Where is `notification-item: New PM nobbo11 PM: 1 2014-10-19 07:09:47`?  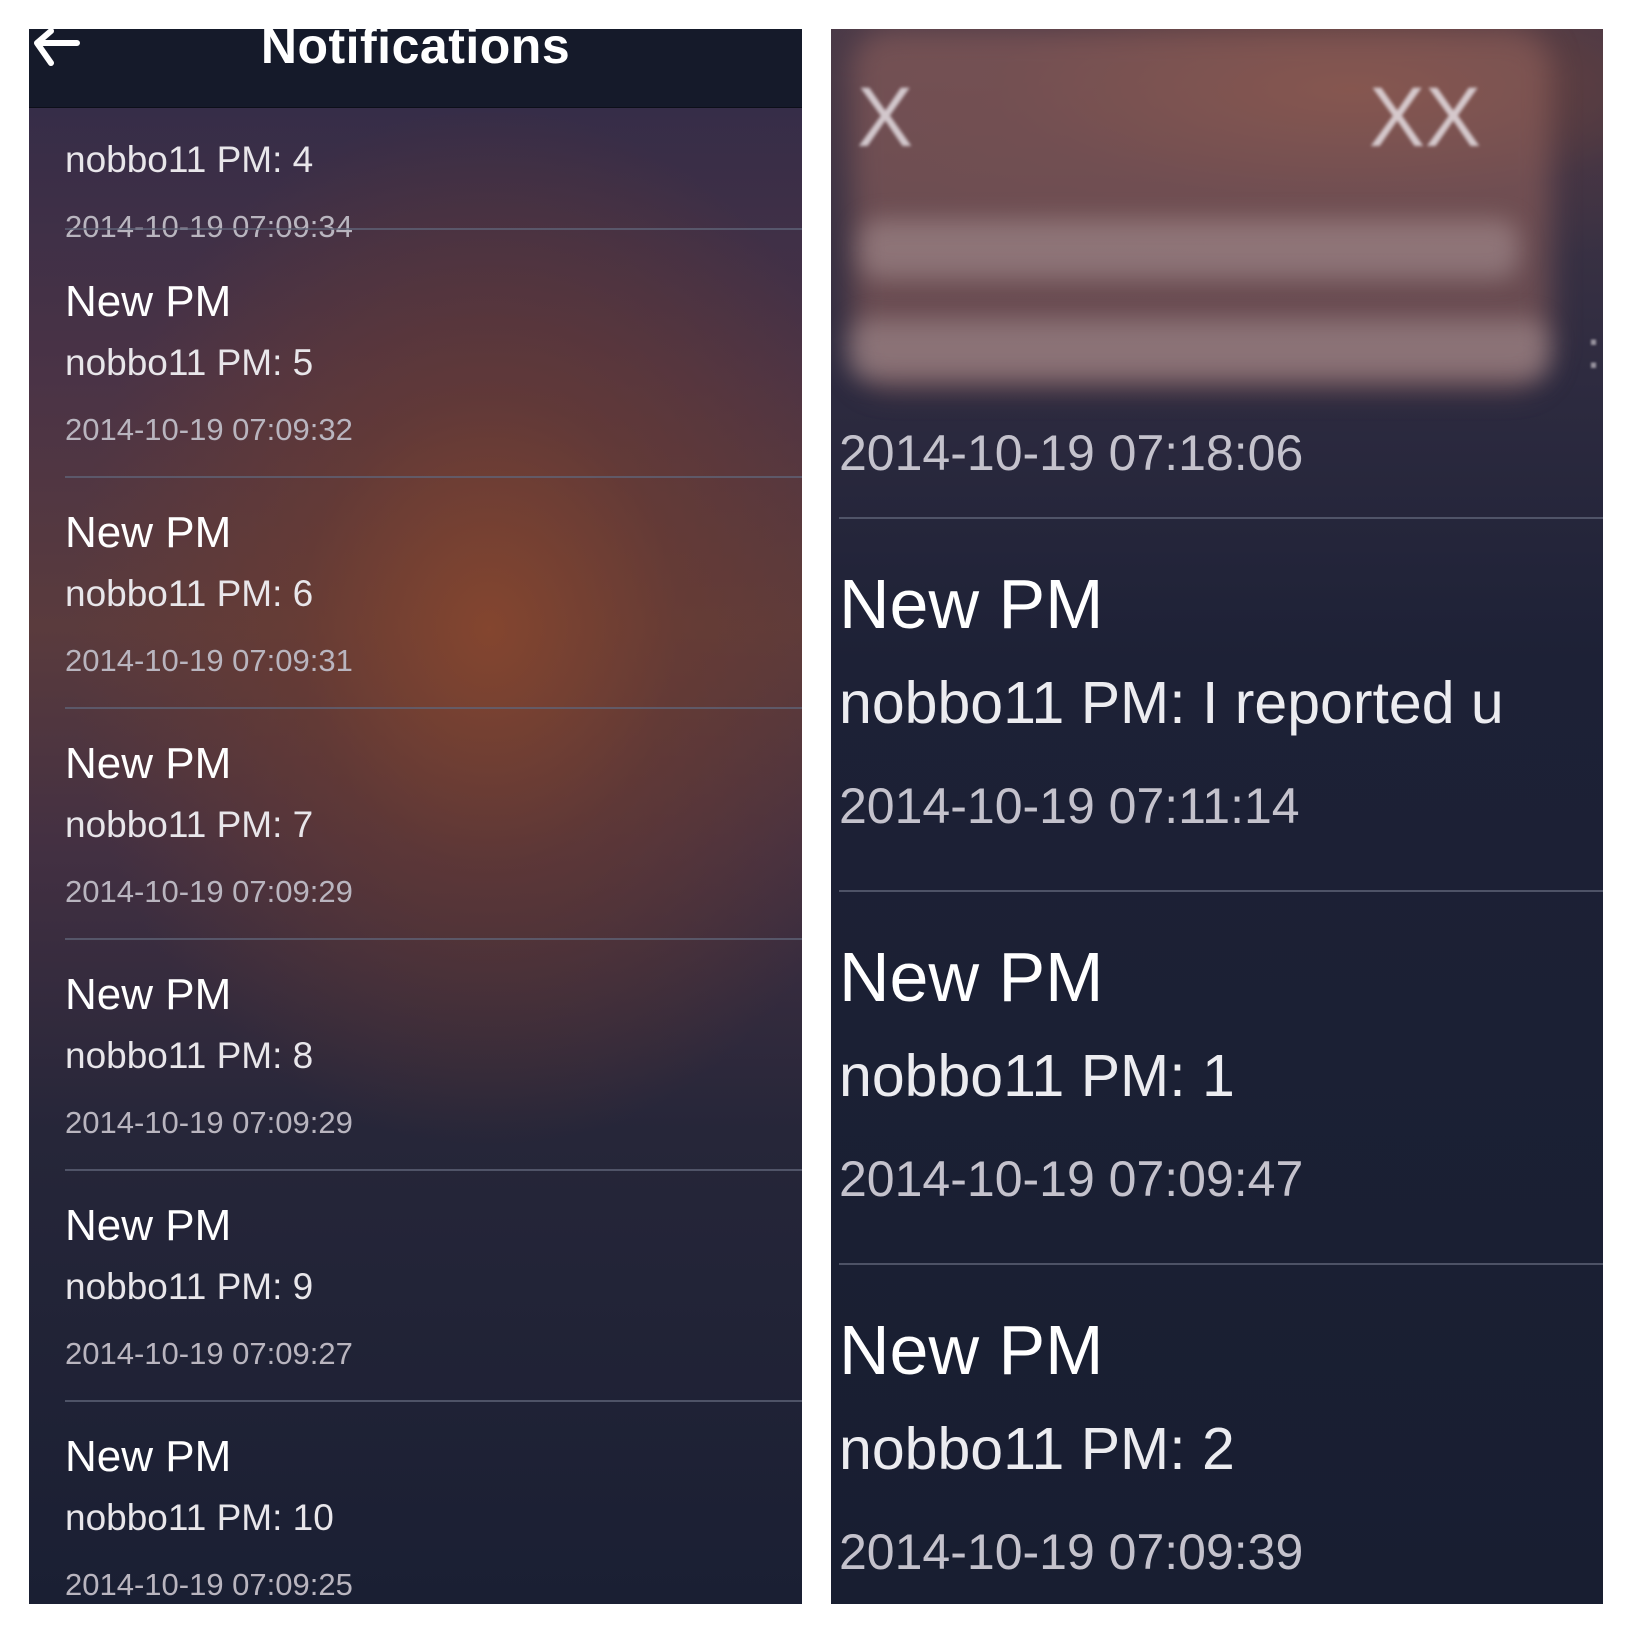
notification-item: New PM nobbo11 PM: 1 2014-10-19 07:09:47 is located at coordinates (1221, 1078).